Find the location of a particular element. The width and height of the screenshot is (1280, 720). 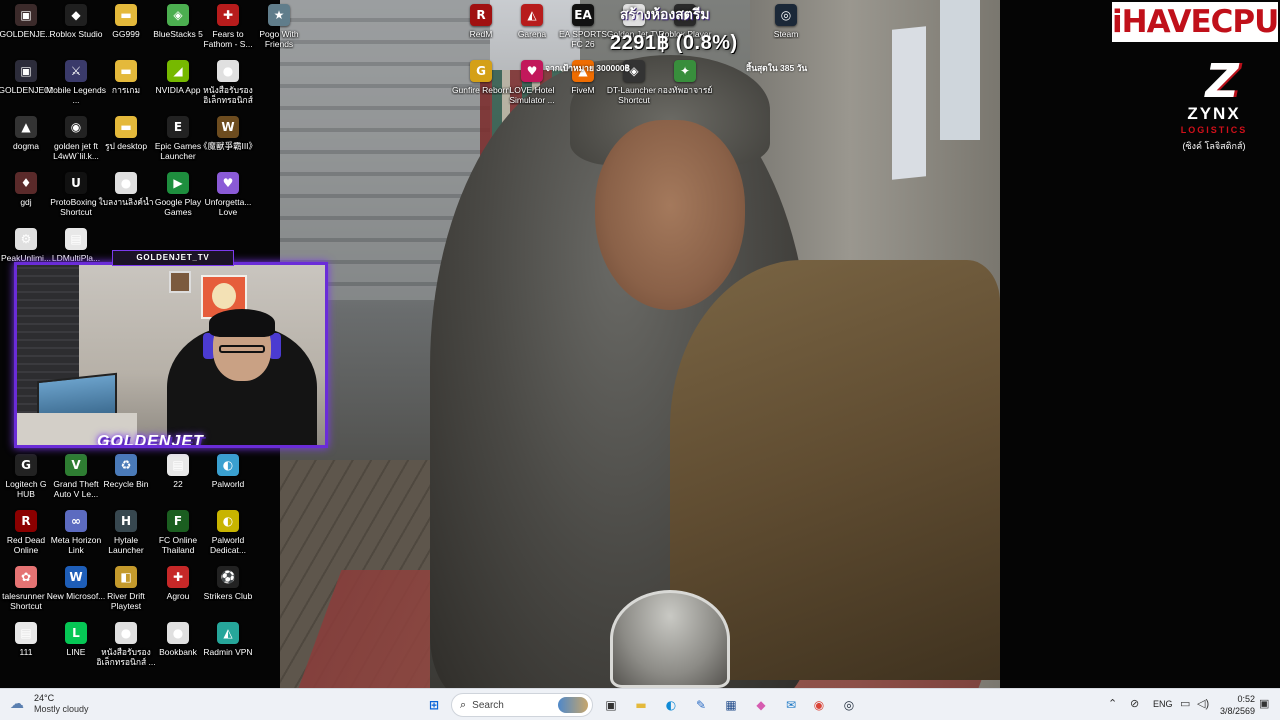

zynx-logo-icon: Z is located at coordinates (1222, 81).